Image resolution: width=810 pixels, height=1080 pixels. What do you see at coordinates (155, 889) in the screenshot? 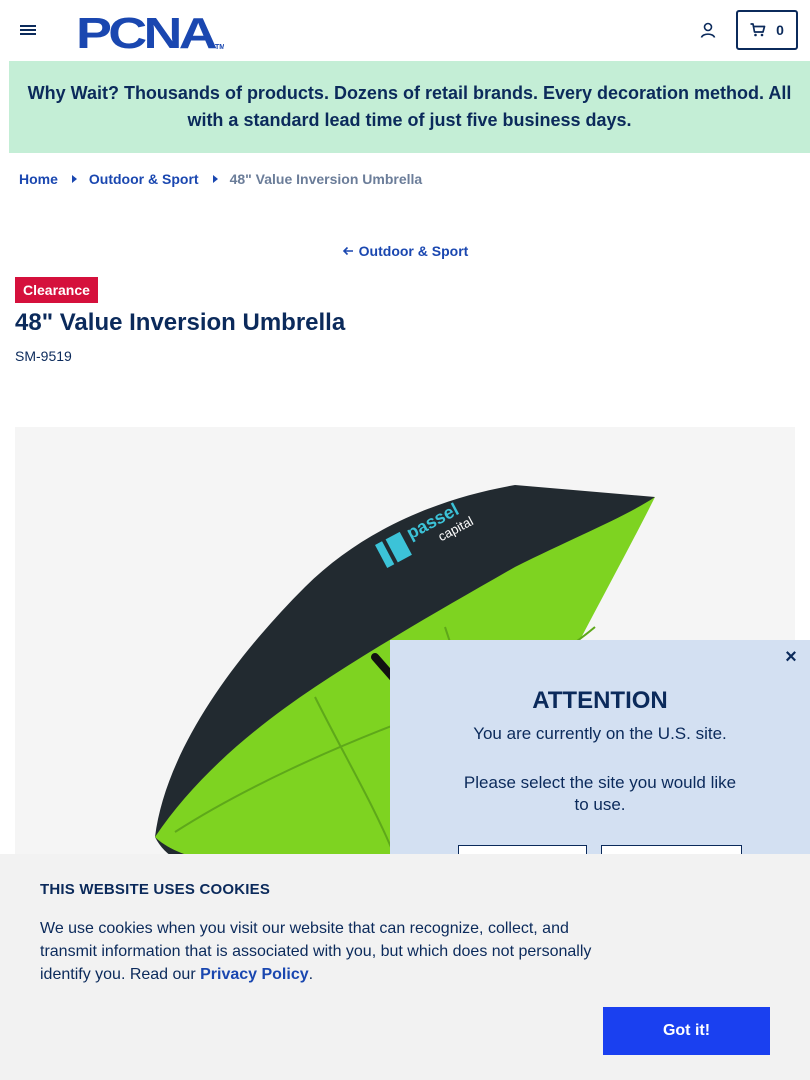
I see `cookie-title: THIS WEBSITE USES COOKIES` at bounding box center [155, 889].